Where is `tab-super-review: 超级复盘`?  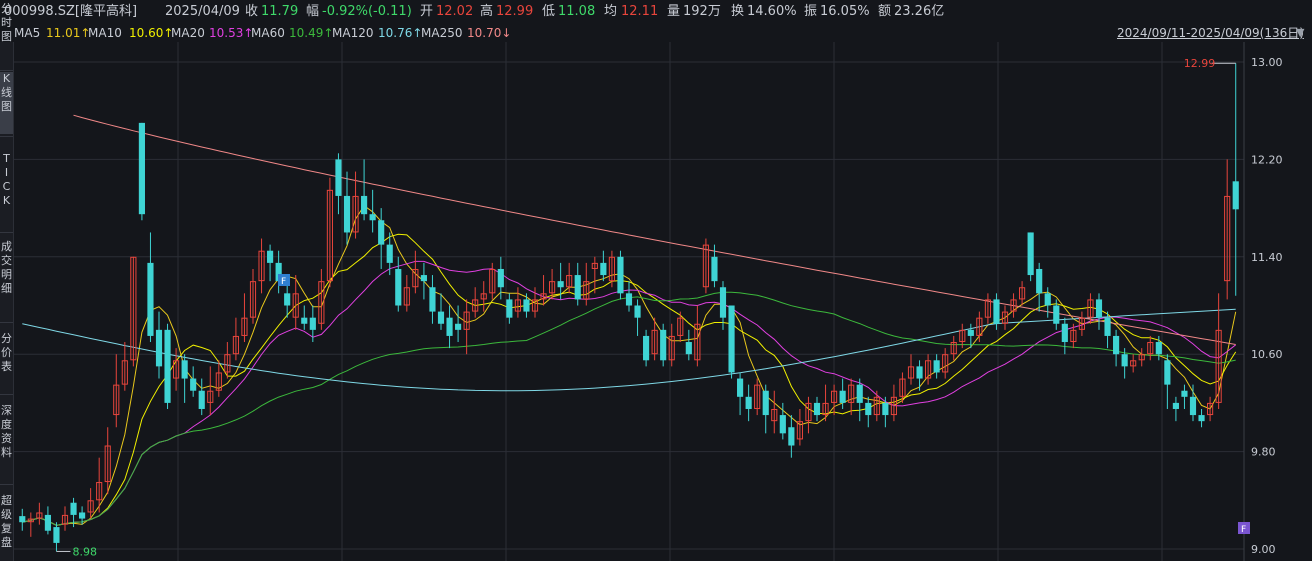
tab-super-review: 超级复盘 is located at coordinates (6, 527).